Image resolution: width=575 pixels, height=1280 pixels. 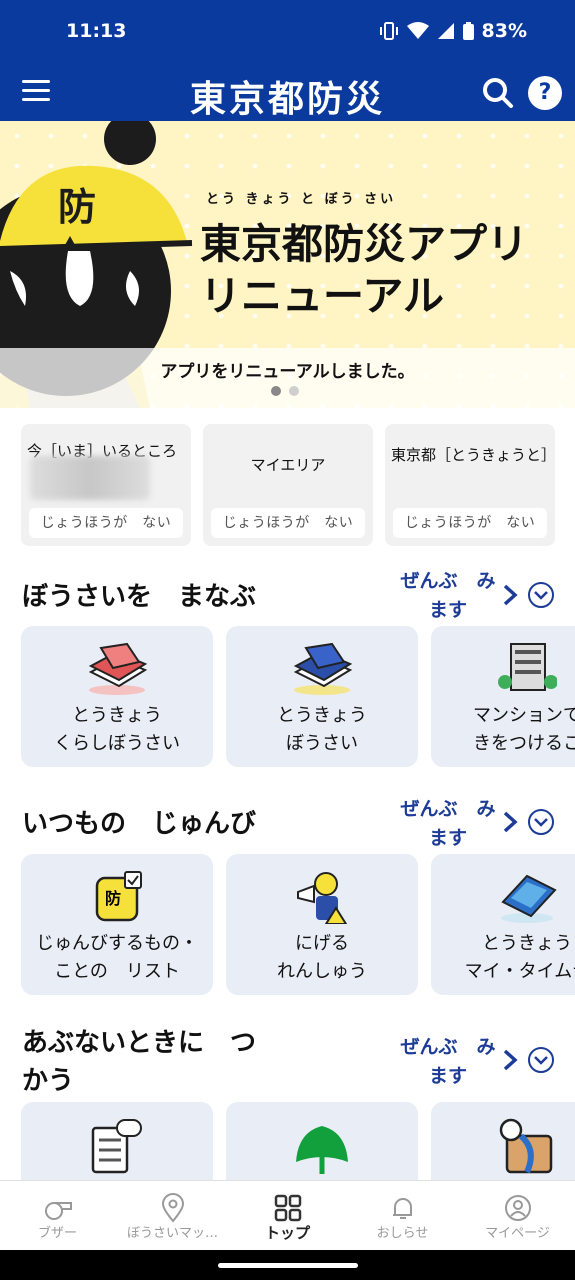 I want to click on card-label-line1: じゅんびするもの・, so click(x=117, y=943).